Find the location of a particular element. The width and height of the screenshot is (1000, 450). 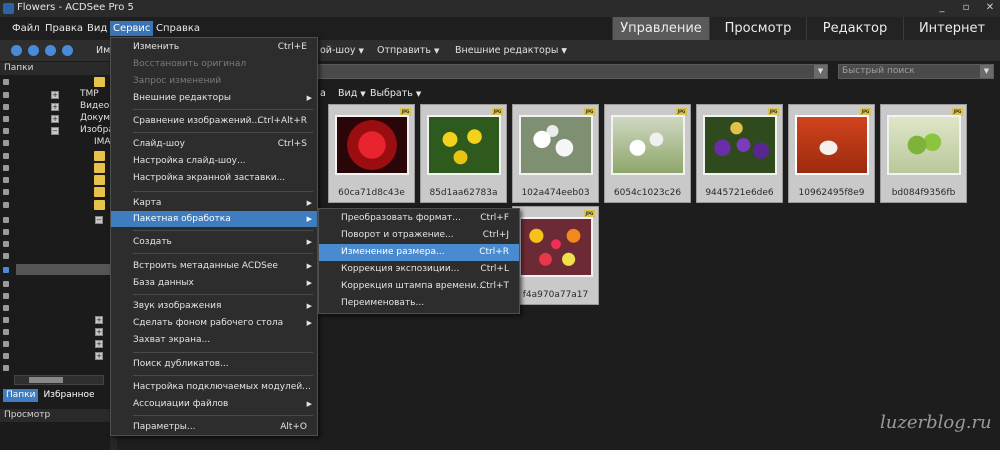

tree-row: + Видео is located at coordinates (55, 107).